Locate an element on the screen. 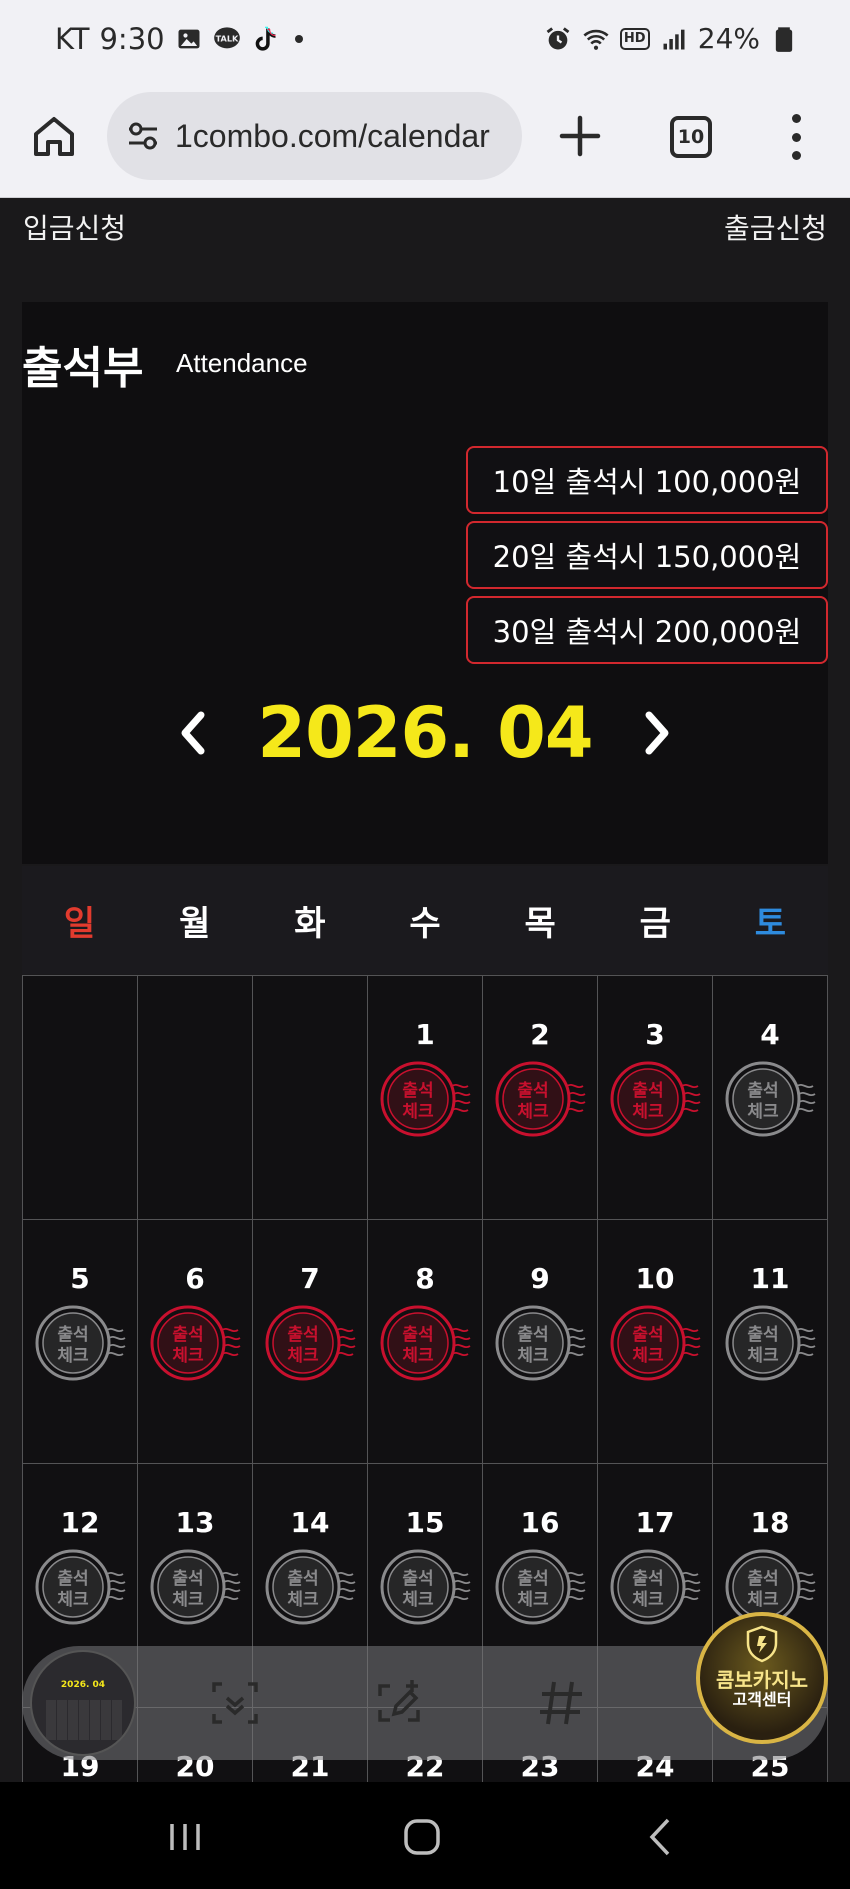  battery-percent: 24% is located at coordinates (728, 38).